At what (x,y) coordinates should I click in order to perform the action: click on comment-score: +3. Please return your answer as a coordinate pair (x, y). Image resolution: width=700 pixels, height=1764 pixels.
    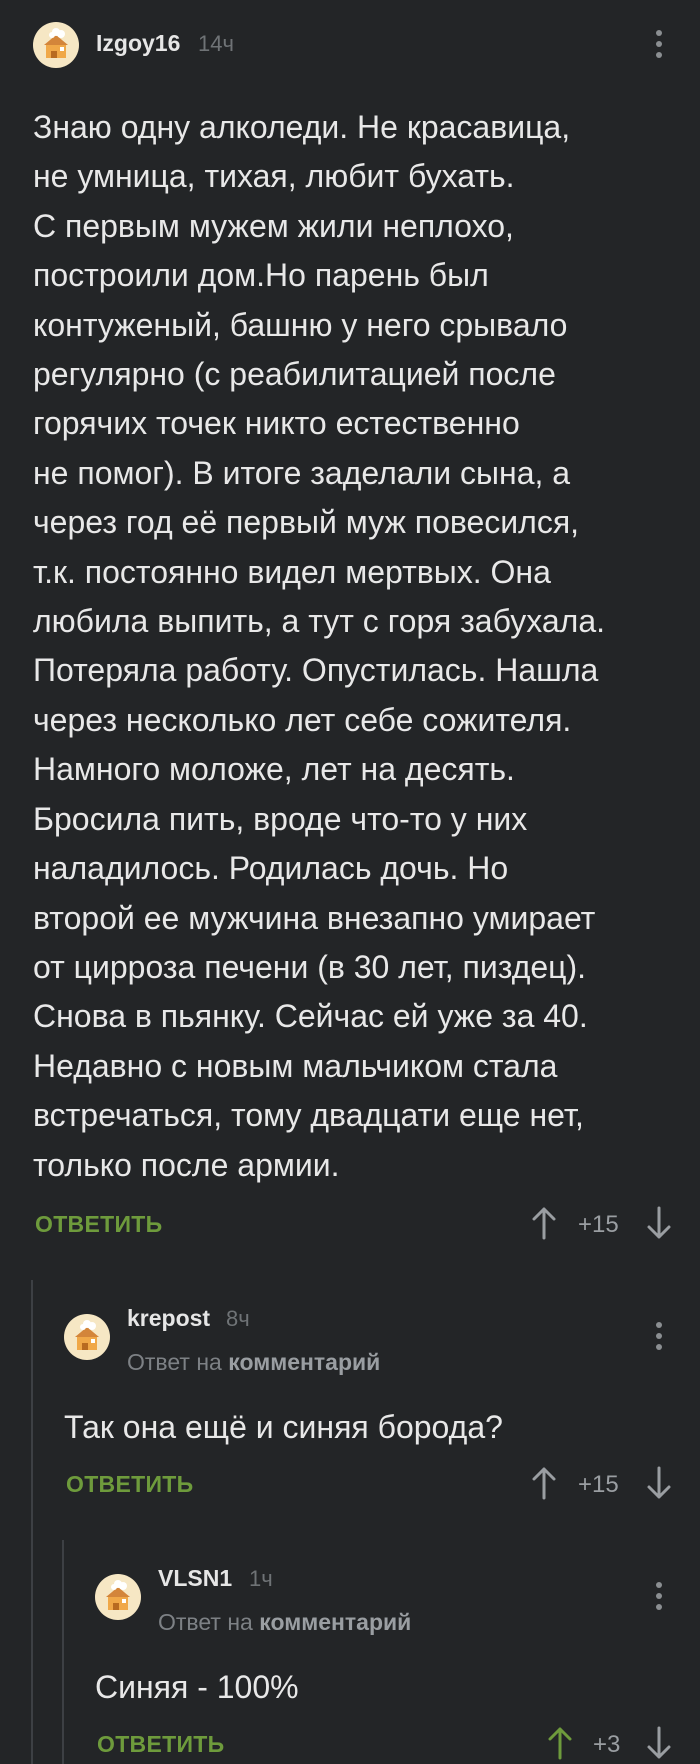
    Looking at the image, I should click on (607, 1744).